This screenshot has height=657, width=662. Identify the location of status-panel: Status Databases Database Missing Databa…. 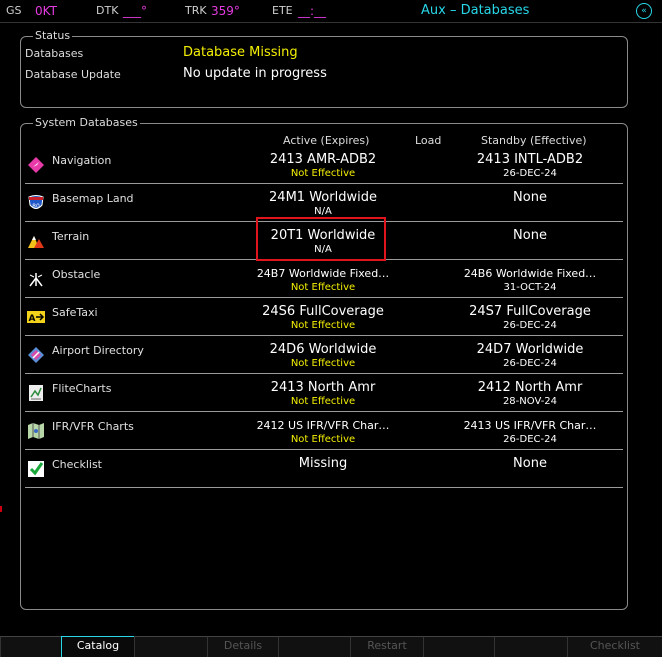
(324, 68).